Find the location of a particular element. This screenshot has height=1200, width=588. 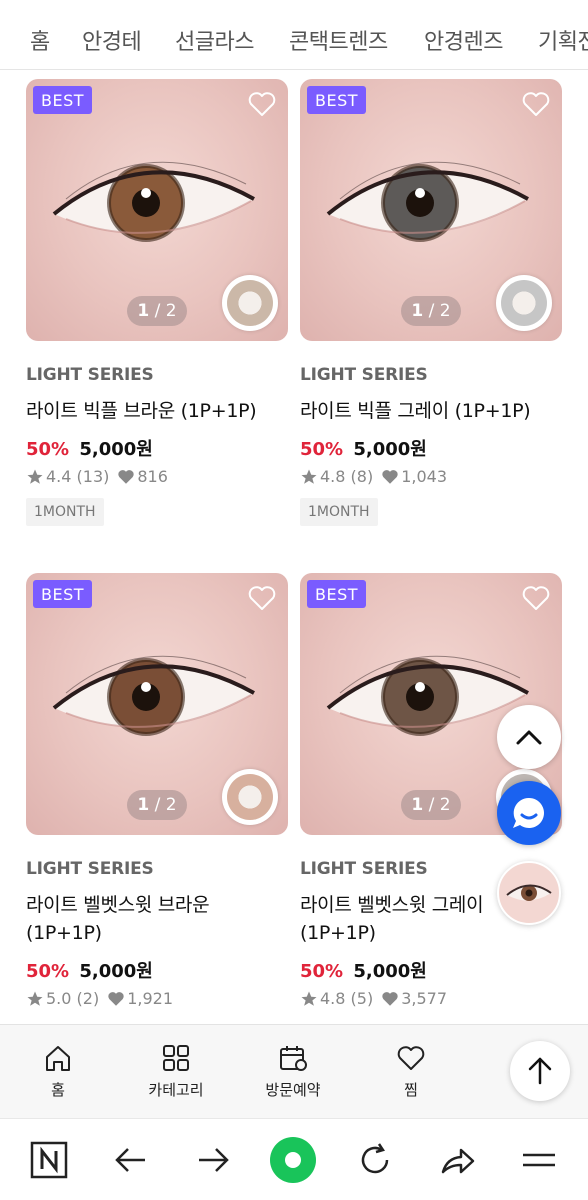

scroll-up-button is located at coordinates (529, 737).